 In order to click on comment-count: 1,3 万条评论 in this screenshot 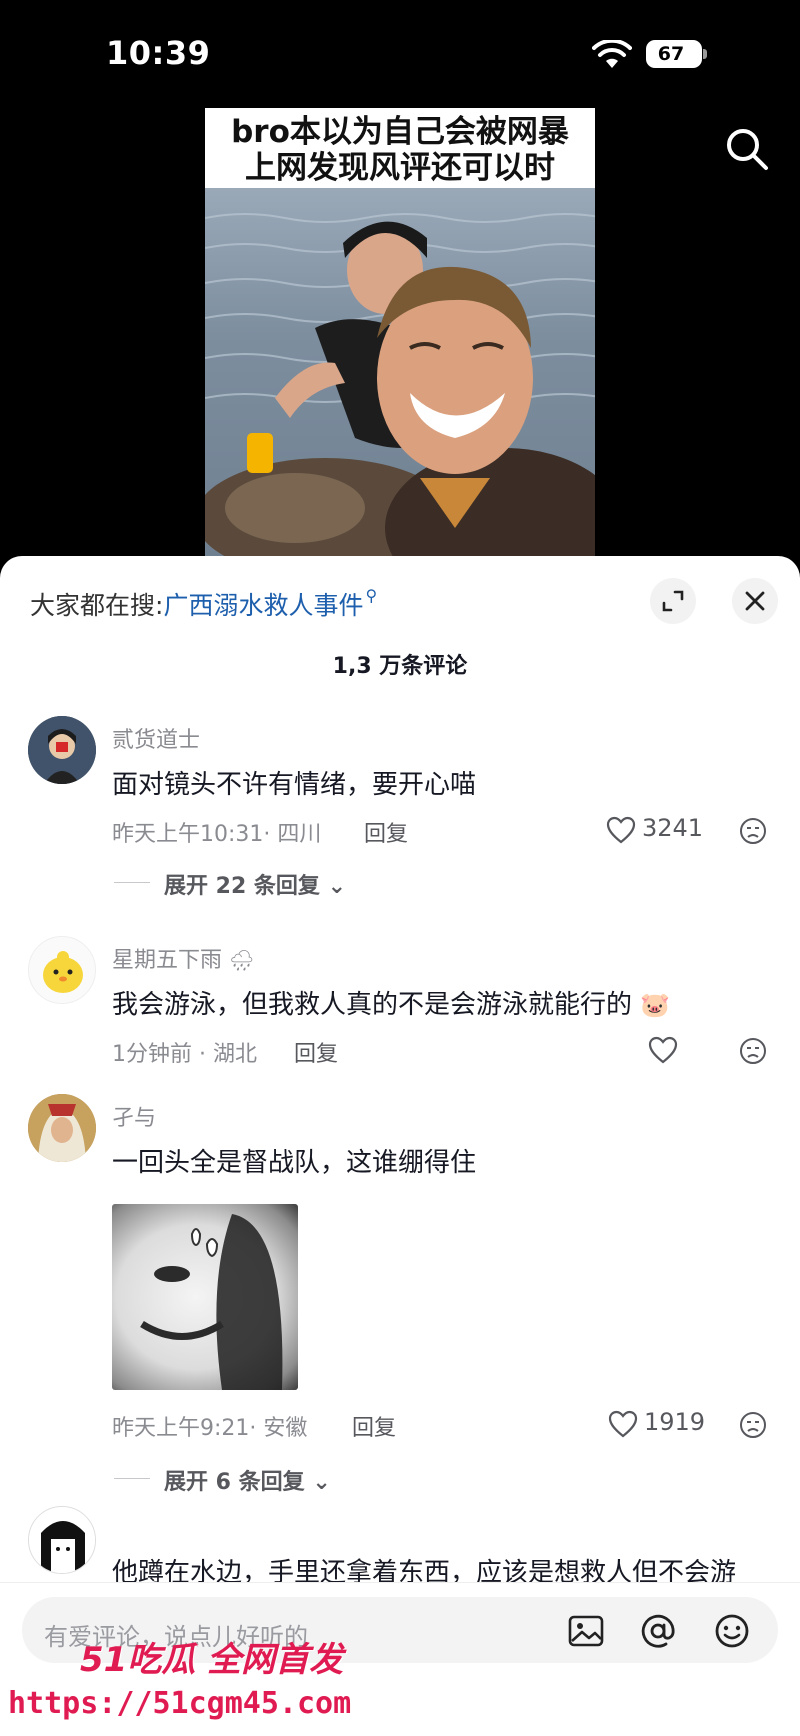, I will do `click(400, 666)`.